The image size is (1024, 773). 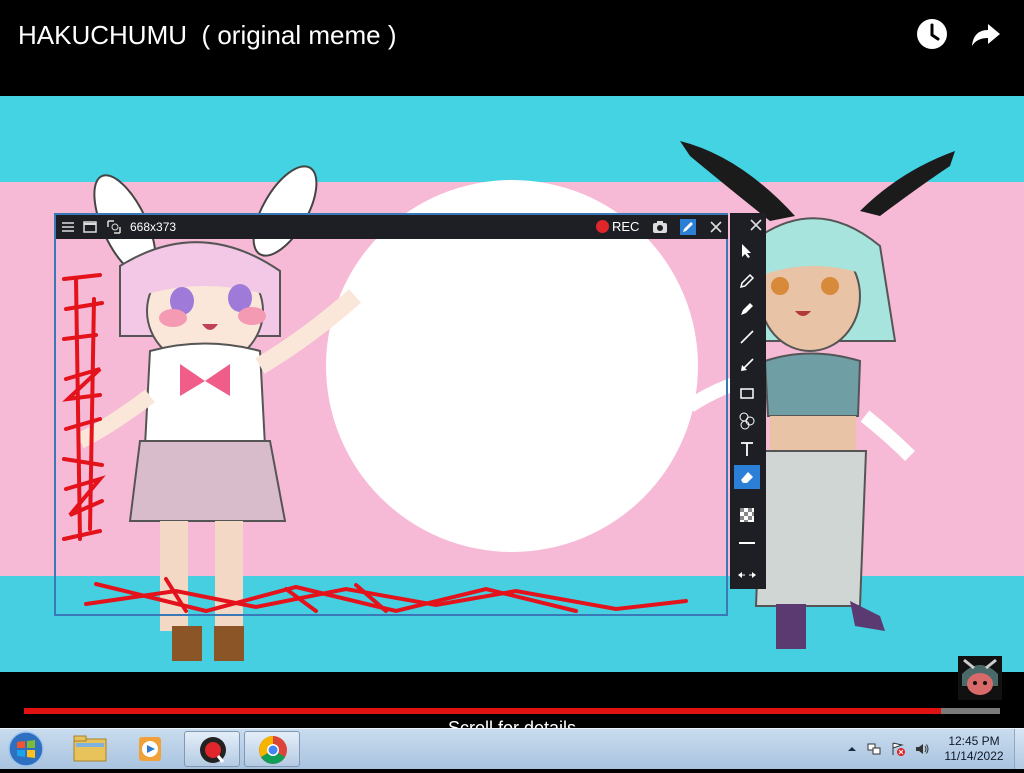 What do you see at coordinates (392, 227) in the screenshot?
I see `recorder-toolbar: 668x373 REC` at bounding box center [392, 227].